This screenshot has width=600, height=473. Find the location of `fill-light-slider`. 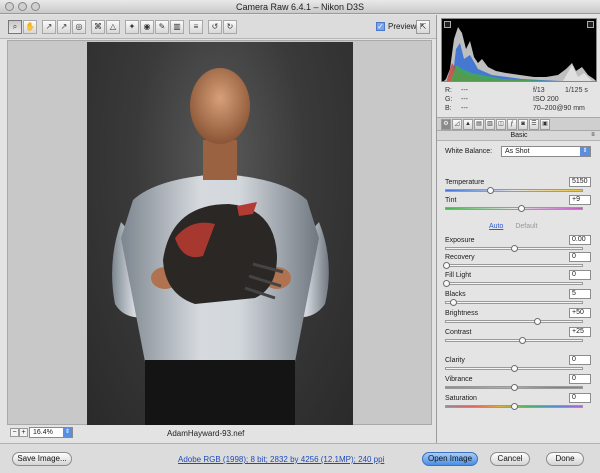

fill-light-slider is located at coordinates (513, 283).